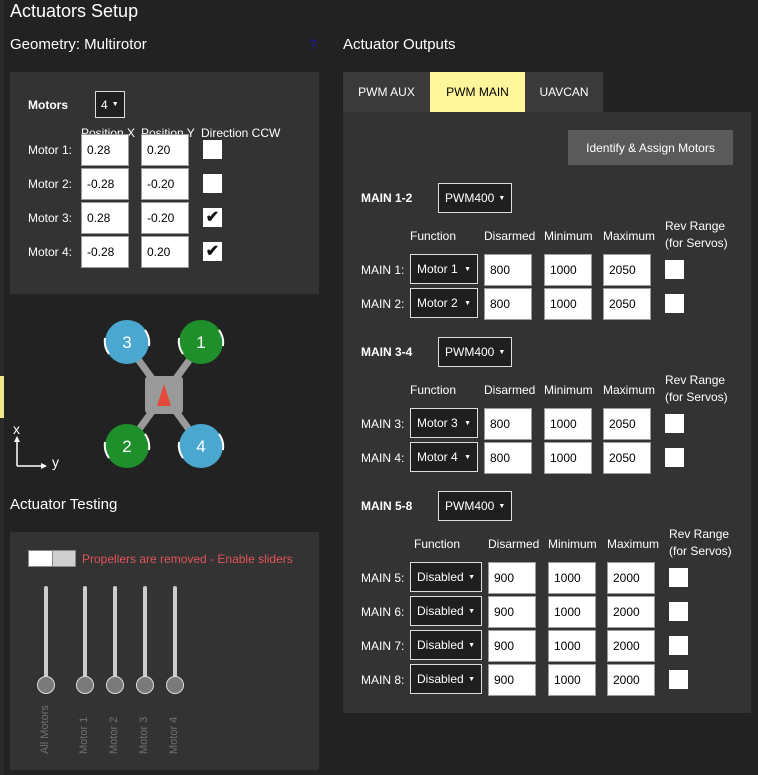 This screenshot has height=775, width=758. I want to click on output-function-select-value: Motor 4, so click(437, 457).